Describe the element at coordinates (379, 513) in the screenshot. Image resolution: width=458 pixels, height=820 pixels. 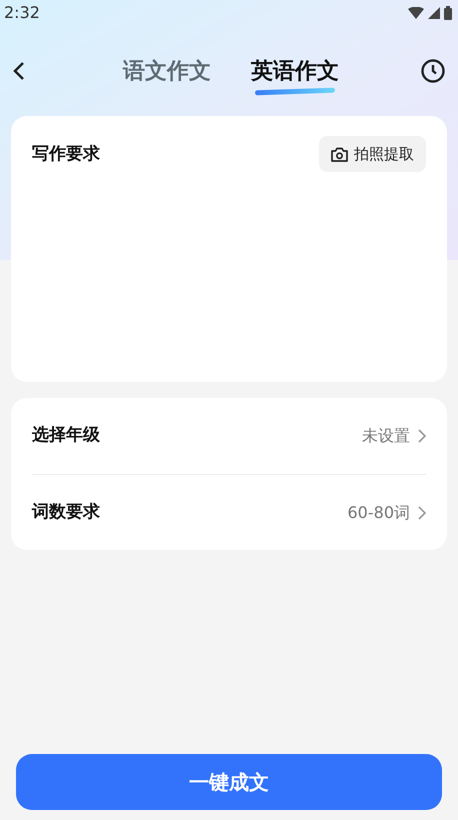
I see `row-value: 60-80词` at that location.